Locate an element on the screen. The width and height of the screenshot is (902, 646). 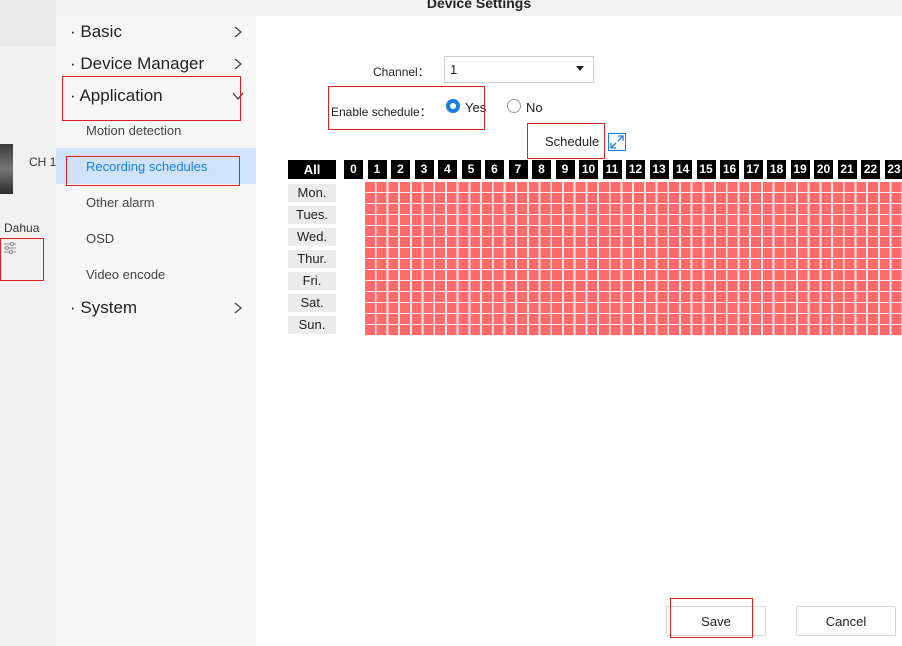
sidebar-item-motion-detection: Motion detection is located at coordinates (133, 130).